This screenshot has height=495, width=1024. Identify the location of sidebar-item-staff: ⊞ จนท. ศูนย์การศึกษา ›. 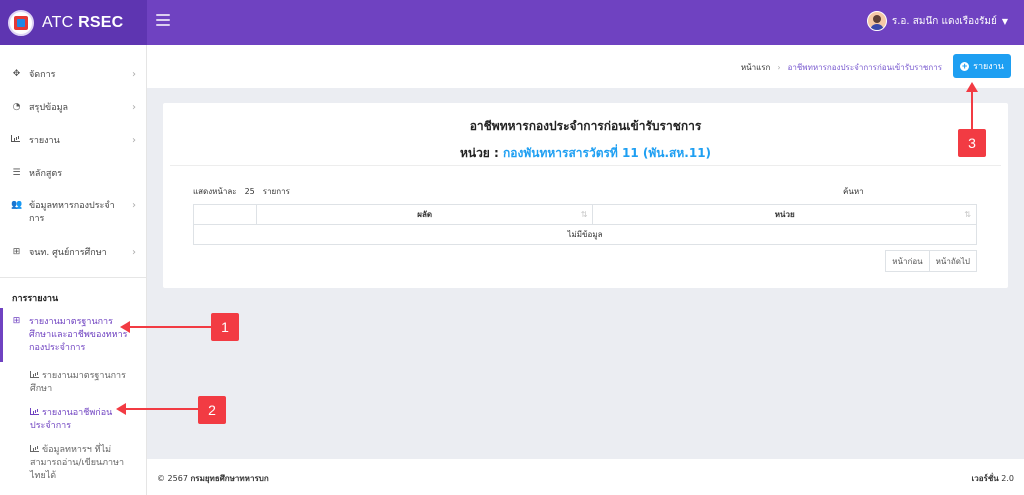
(73, 253).